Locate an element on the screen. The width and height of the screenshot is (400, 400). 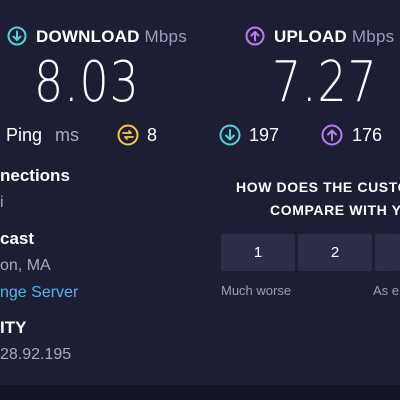
server-title: cast is located at coordinates (17, 238).